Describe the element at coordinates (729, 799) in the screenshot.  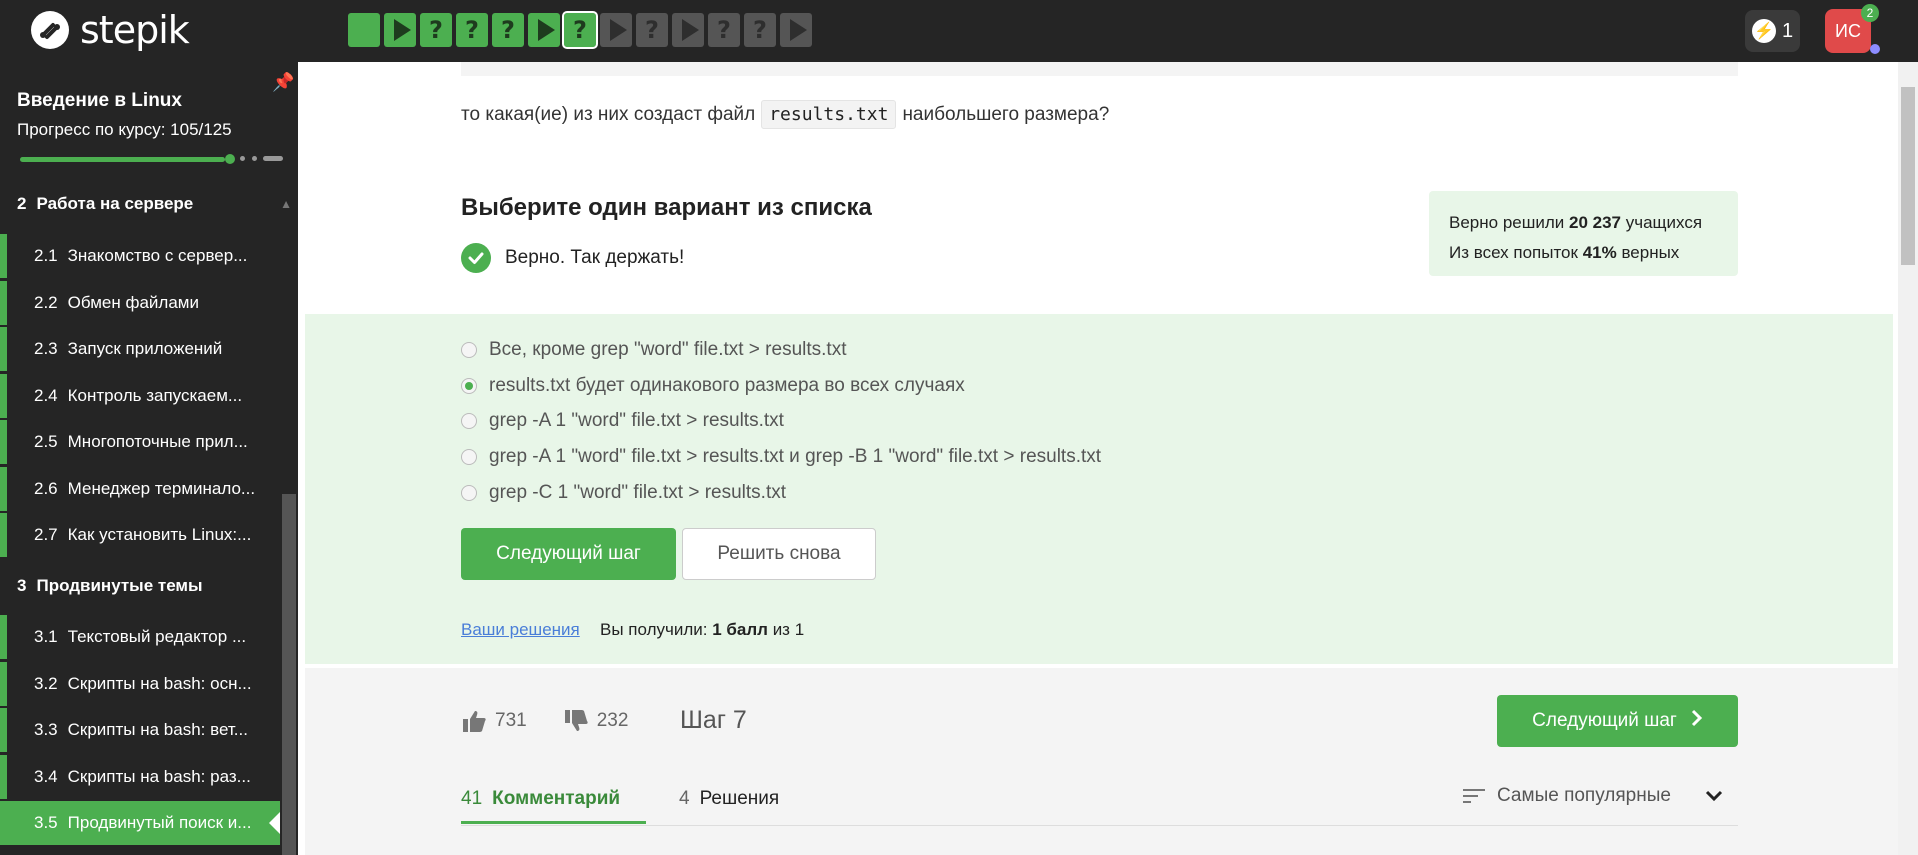
I see `tab-solutions: 4 Решения` at that location.